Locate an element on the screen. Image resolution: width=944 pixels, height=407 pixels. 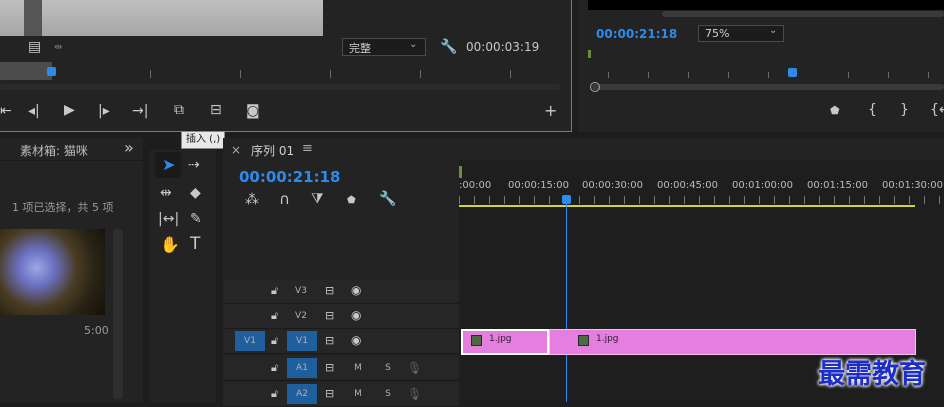
hand-icon: ✋ is located at coordinates (170, 245).